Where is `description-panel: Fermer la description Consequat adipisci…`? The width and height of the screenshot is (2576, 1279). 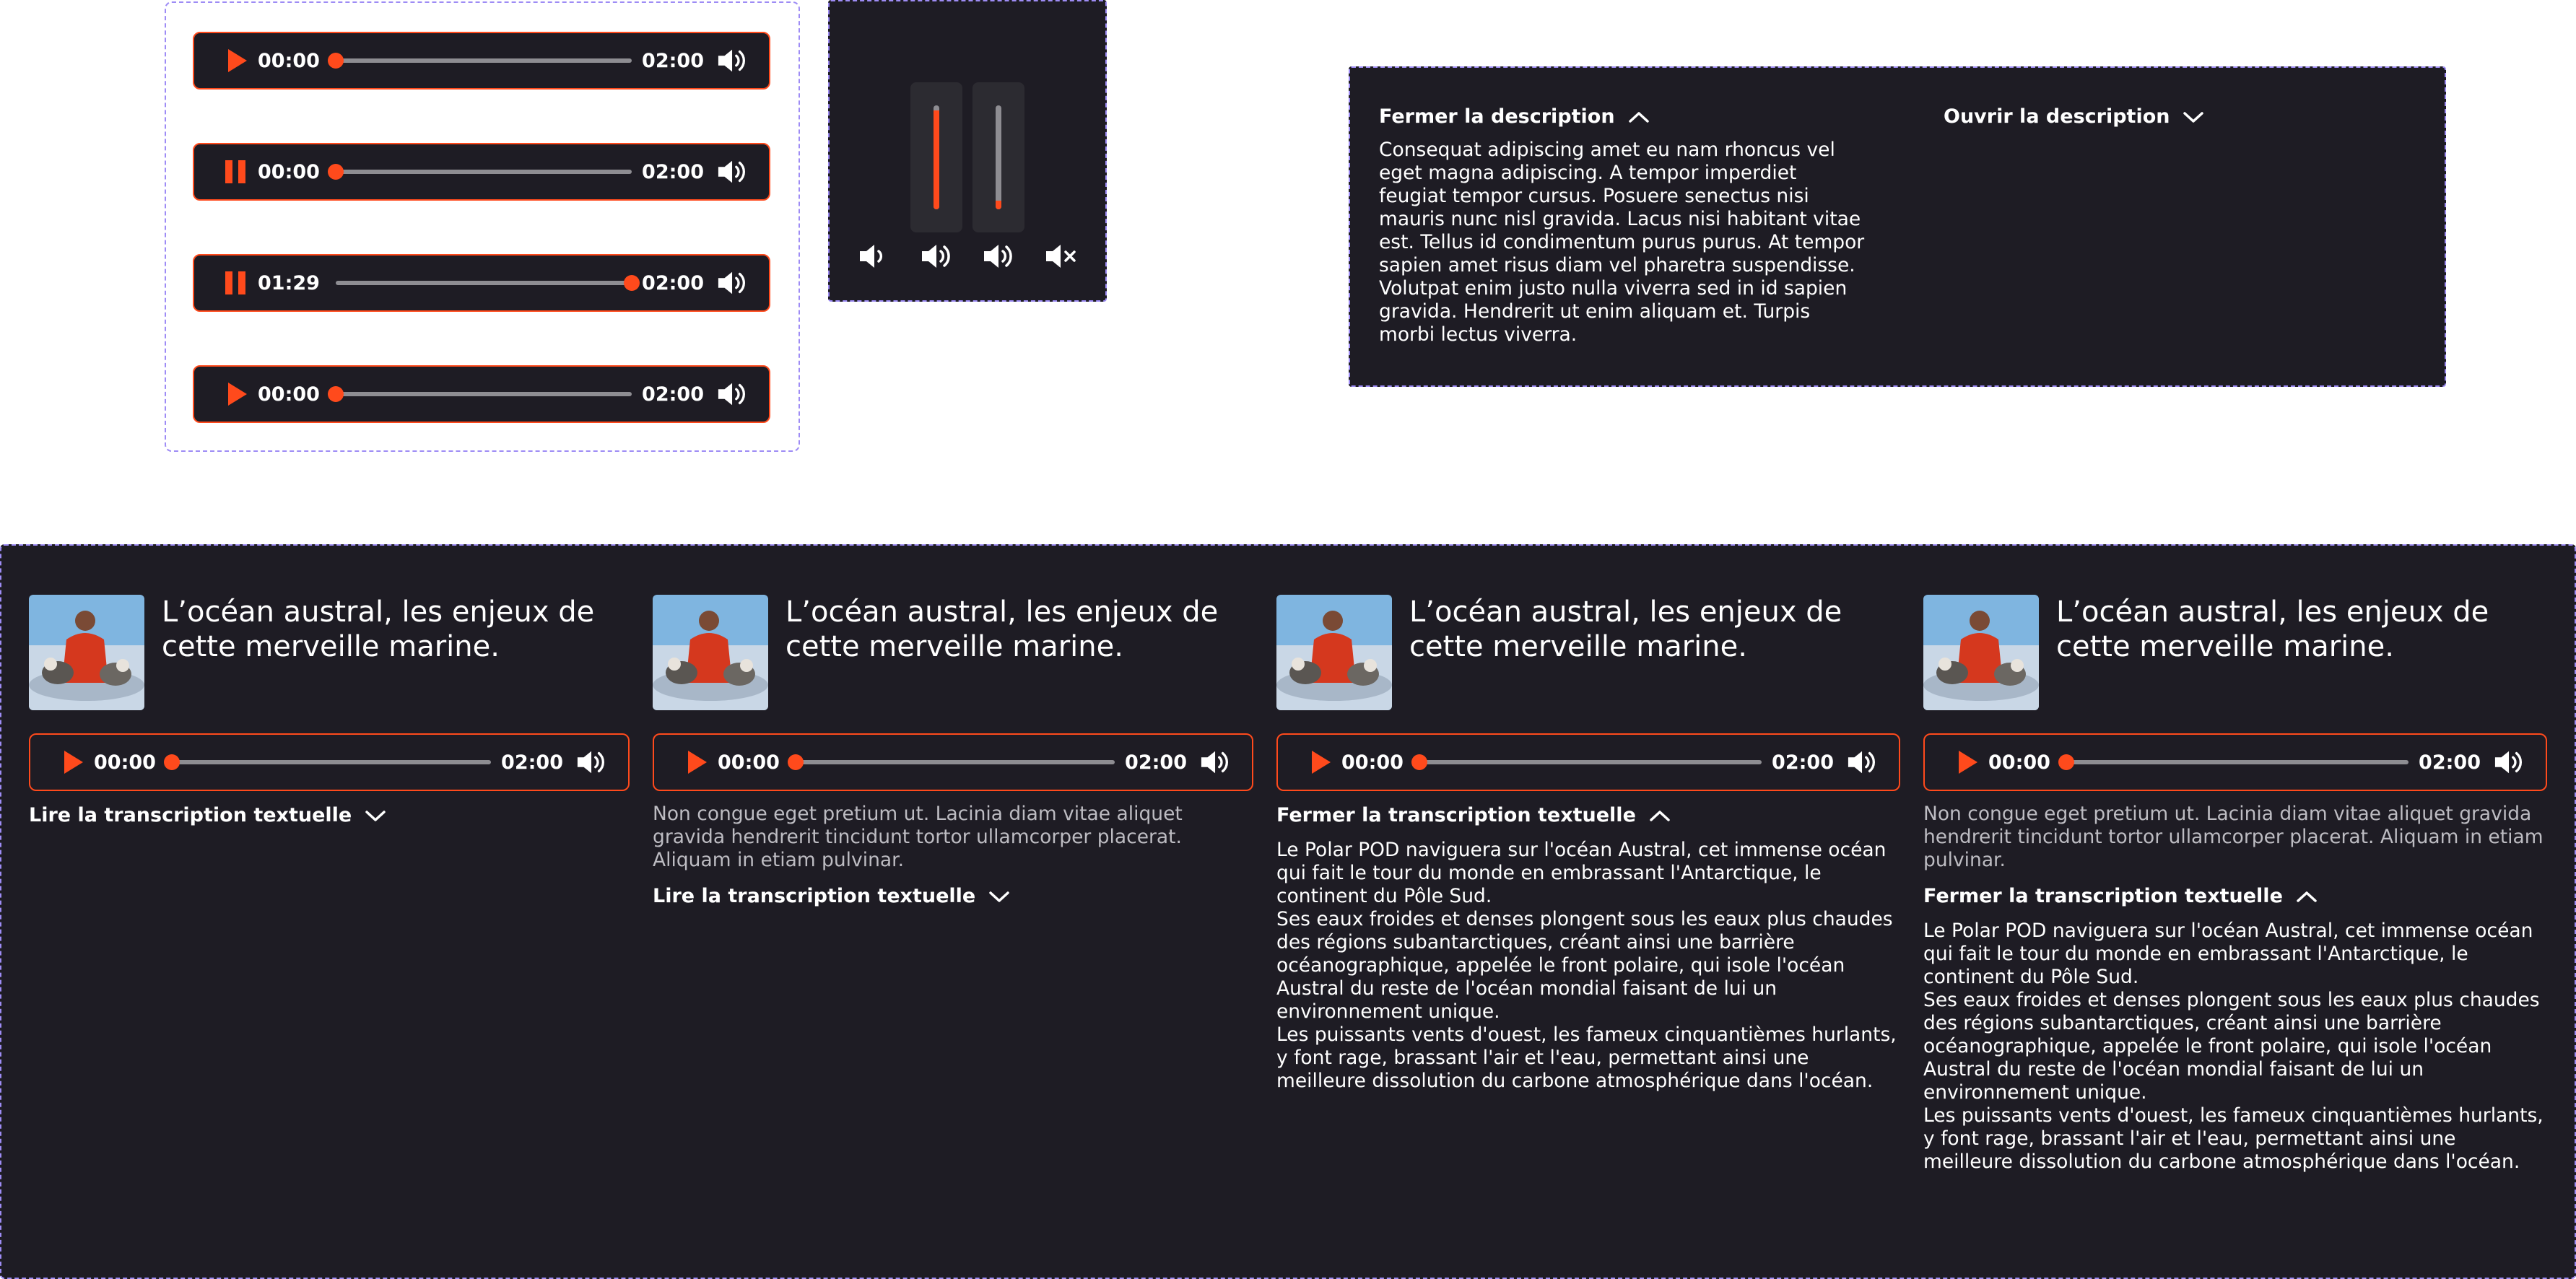
description-panel: Fermer la description Consequat adipisci… is located at coordinates (1897, 226).